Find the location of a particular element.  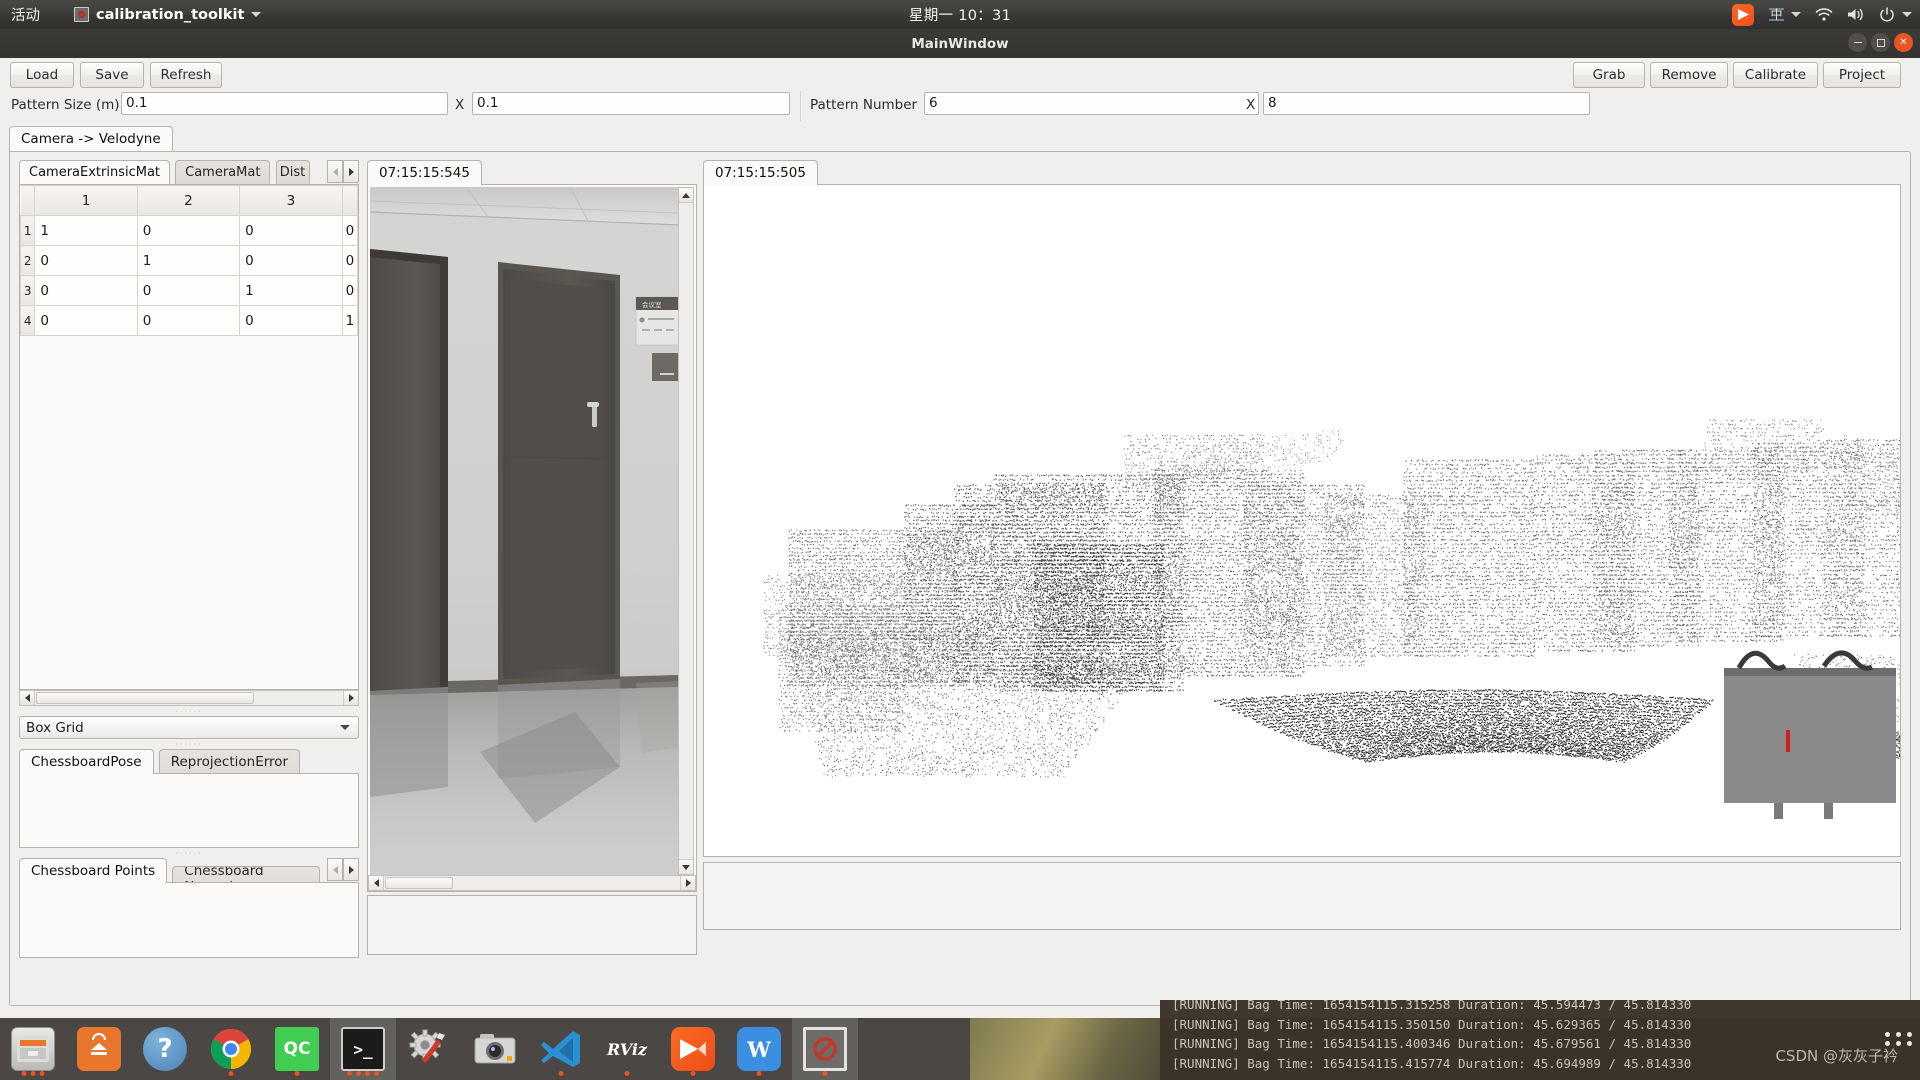

ubuntu-software-icon is located at coordinates (99, 1049).